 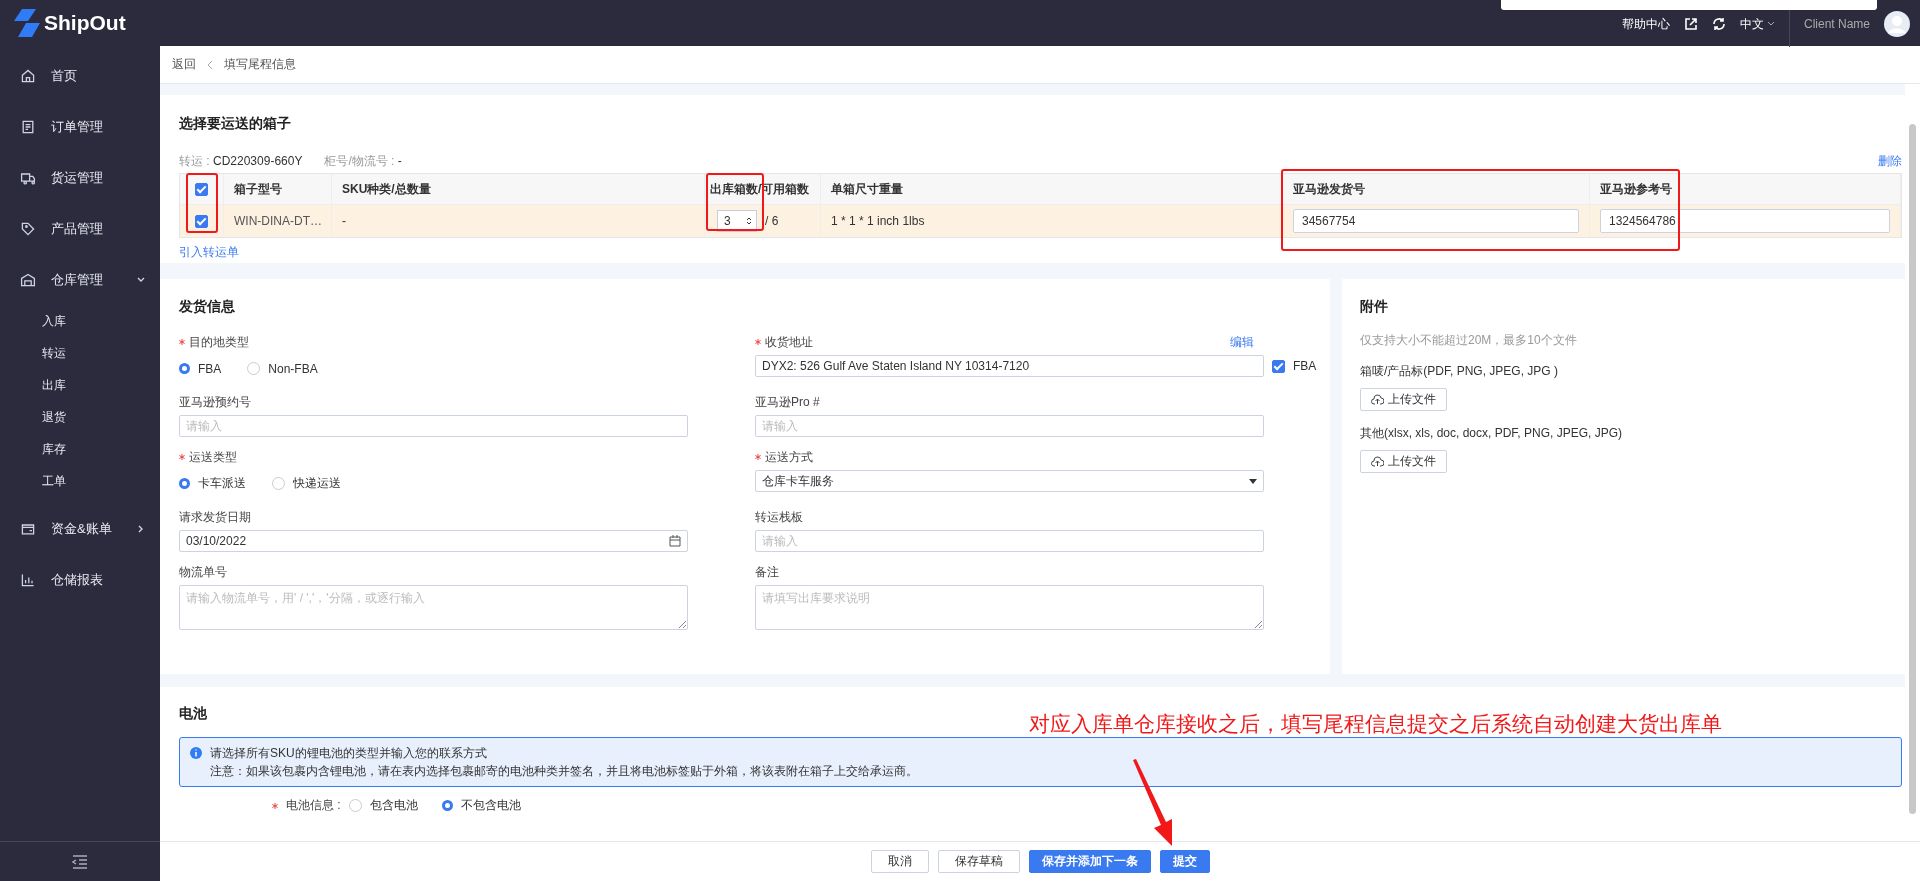 What do you see at coordinates (1009, 481) in the screenshot?
I see `select-field: 仓库卡车服务` at bounding box center [1009, 481].